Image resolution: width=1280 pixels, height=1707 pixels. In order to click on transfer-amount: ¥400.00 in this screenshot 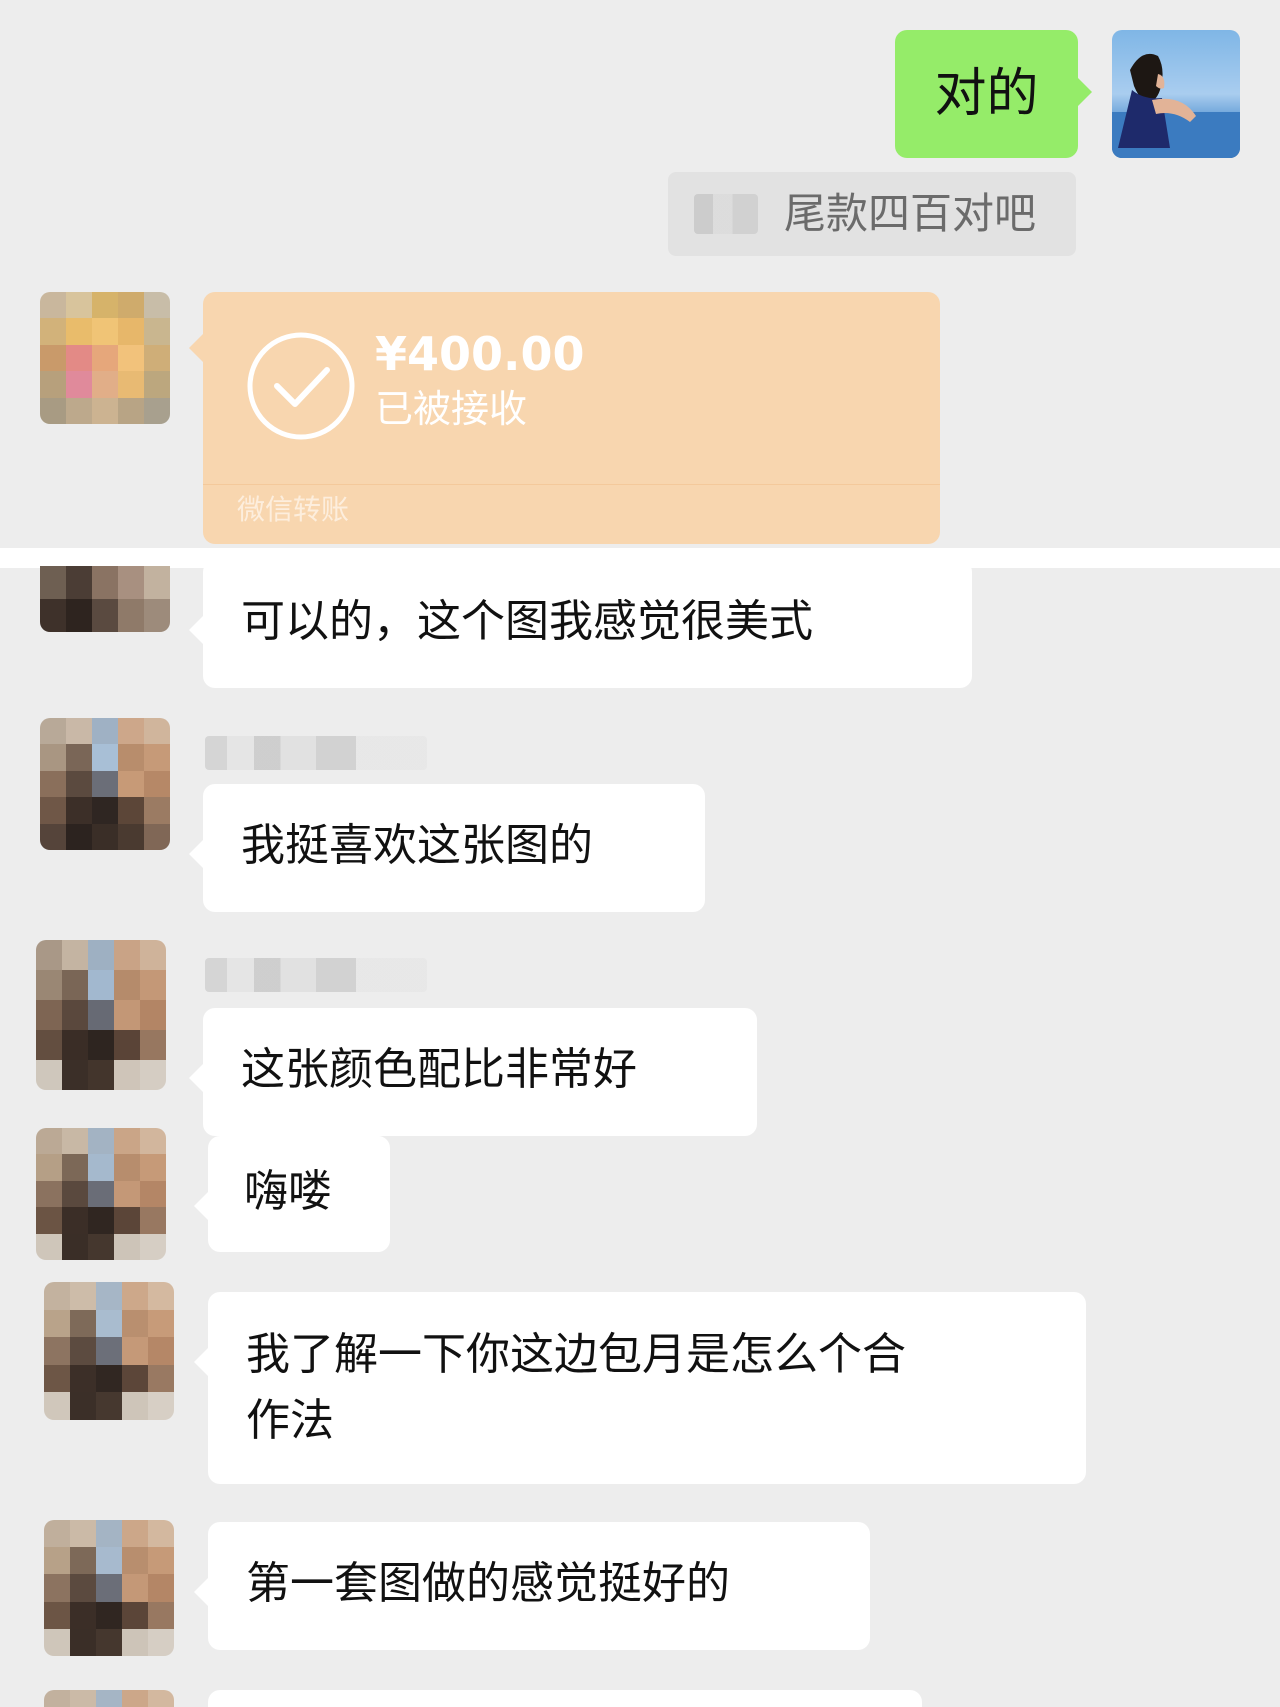, I will do `click(480, 354)`.